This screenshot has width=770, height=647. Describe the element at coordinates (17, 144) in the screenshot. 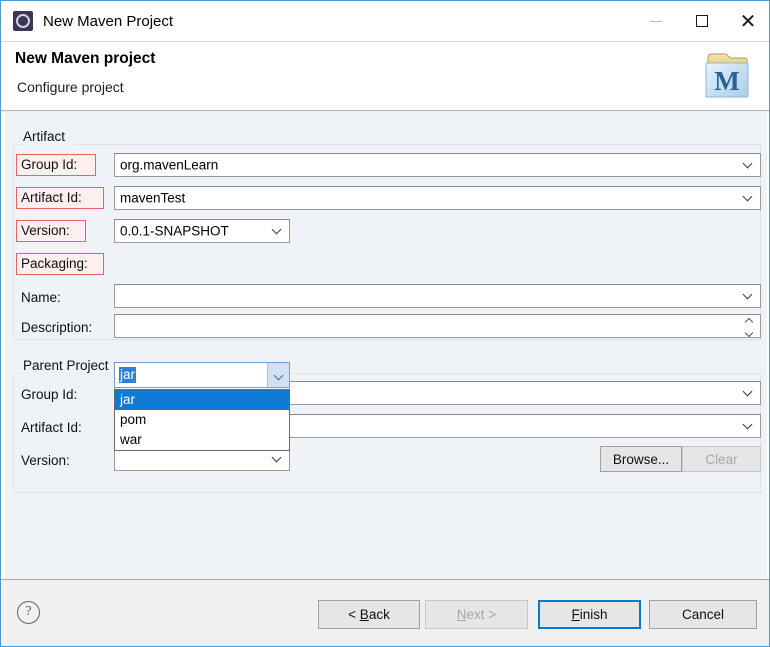

I see `artifact-group-line-left` at that location.